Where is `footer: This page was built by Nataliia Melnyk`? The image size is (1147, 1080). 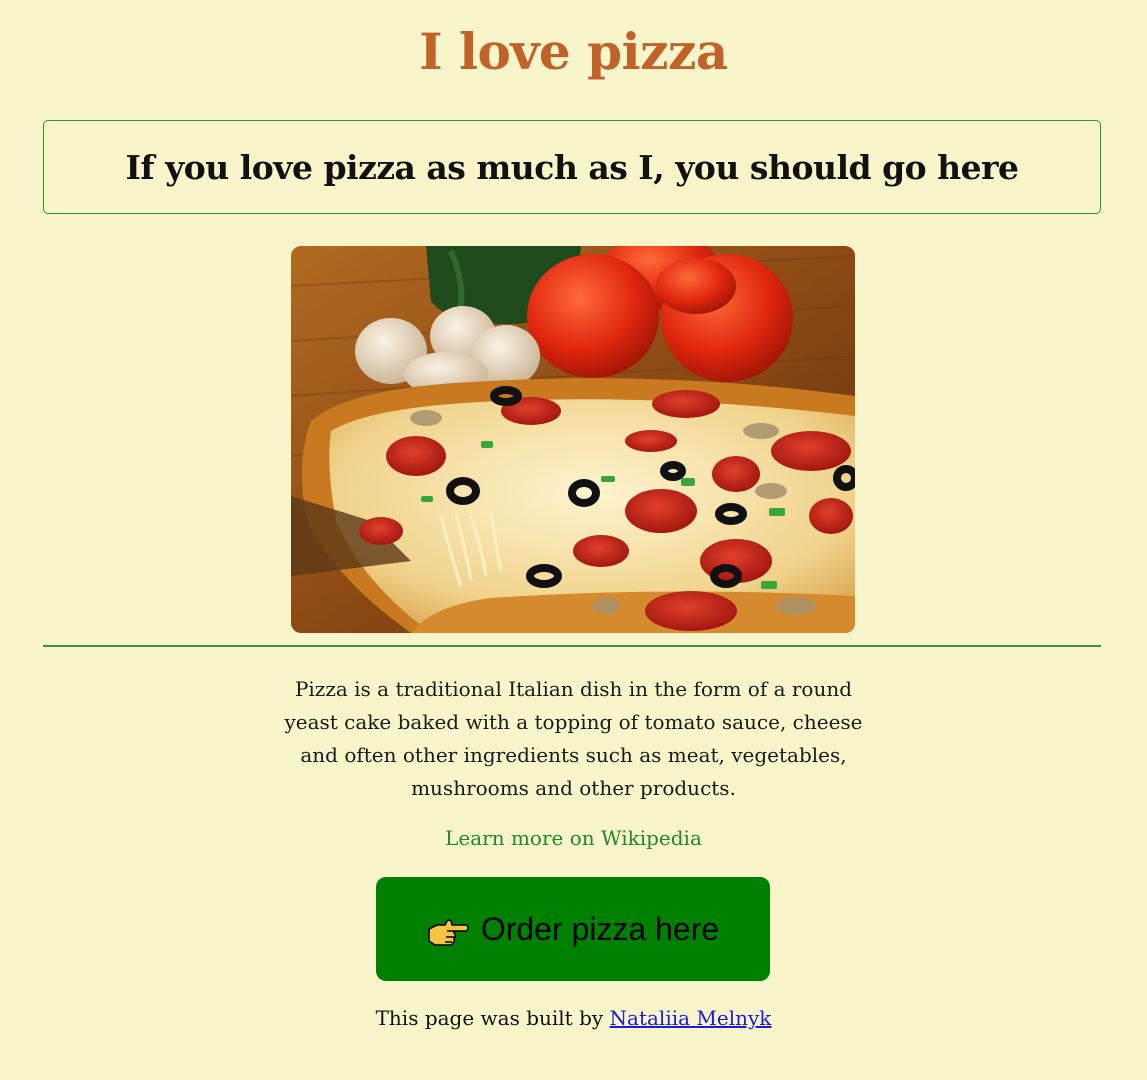
footer: This page was built by Nataliia Melnyk is located at coordinates (573, 1018).